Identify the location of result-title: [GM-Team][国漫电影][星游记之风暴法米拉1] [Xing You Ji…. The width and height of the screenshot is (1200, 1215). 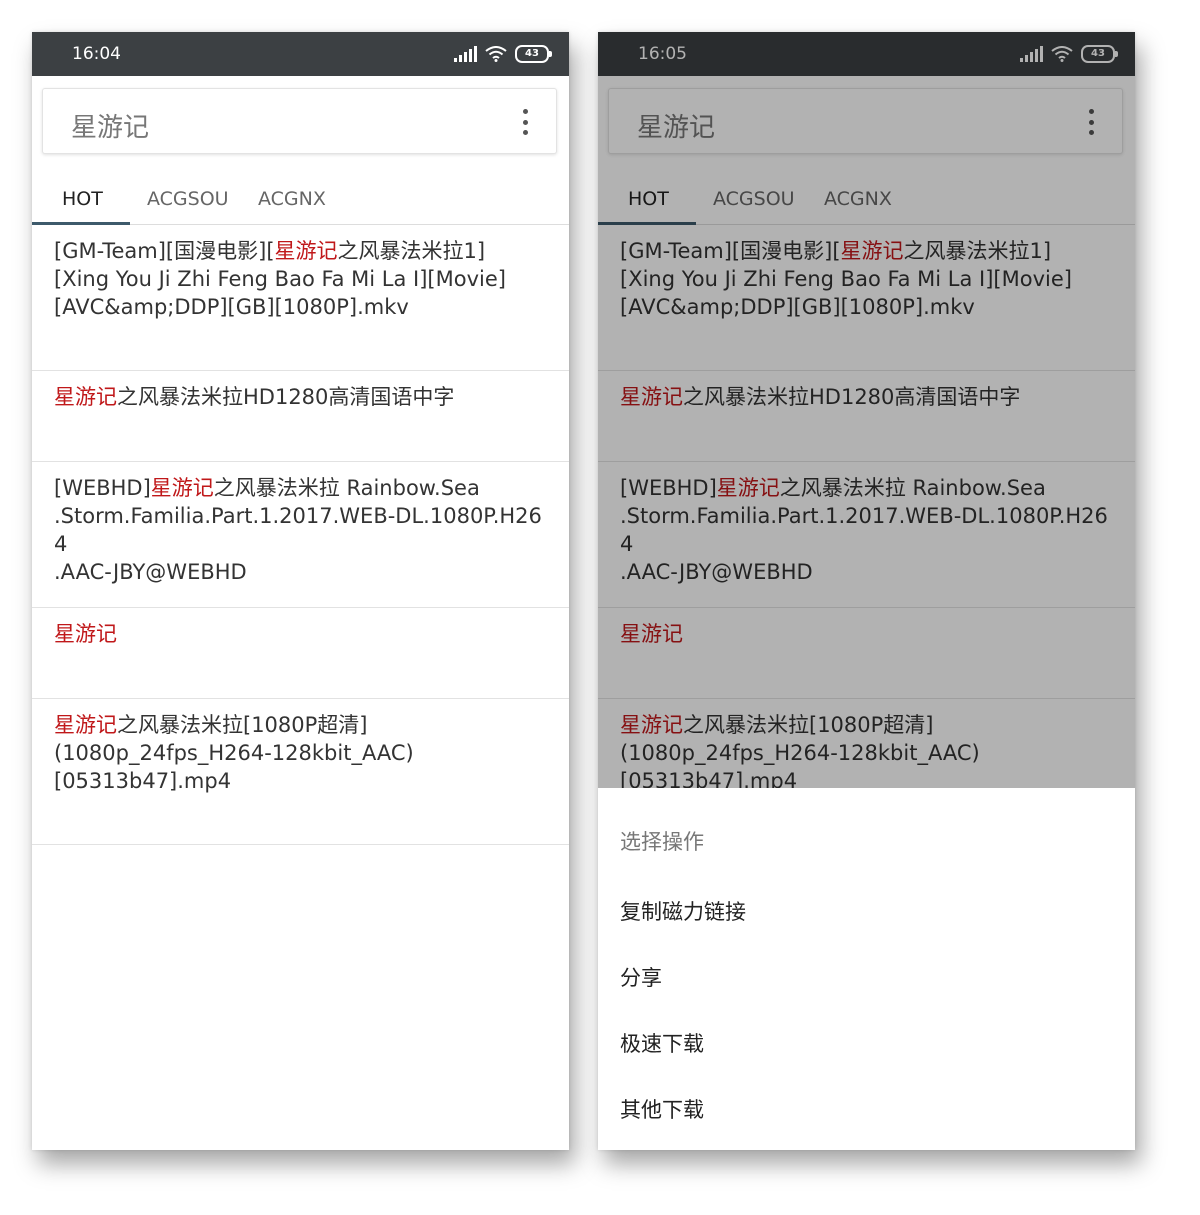
(280, 279).